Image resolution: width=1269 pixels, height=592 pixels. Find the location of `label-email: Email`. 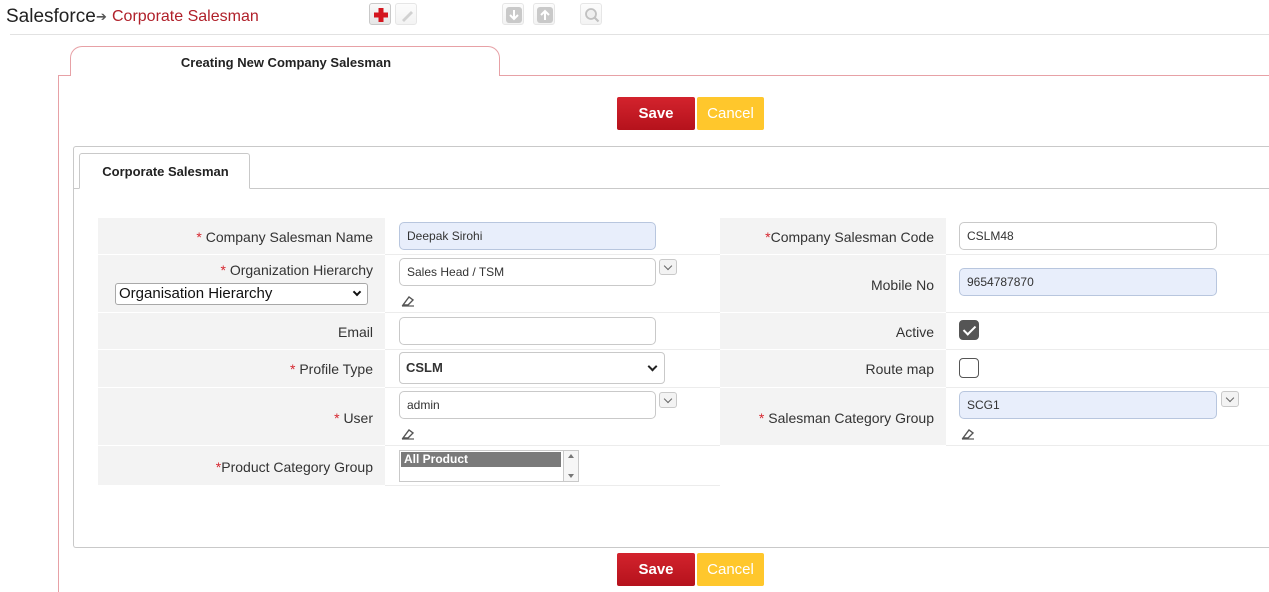

label-email: Email is located at coordinates (241, 331).